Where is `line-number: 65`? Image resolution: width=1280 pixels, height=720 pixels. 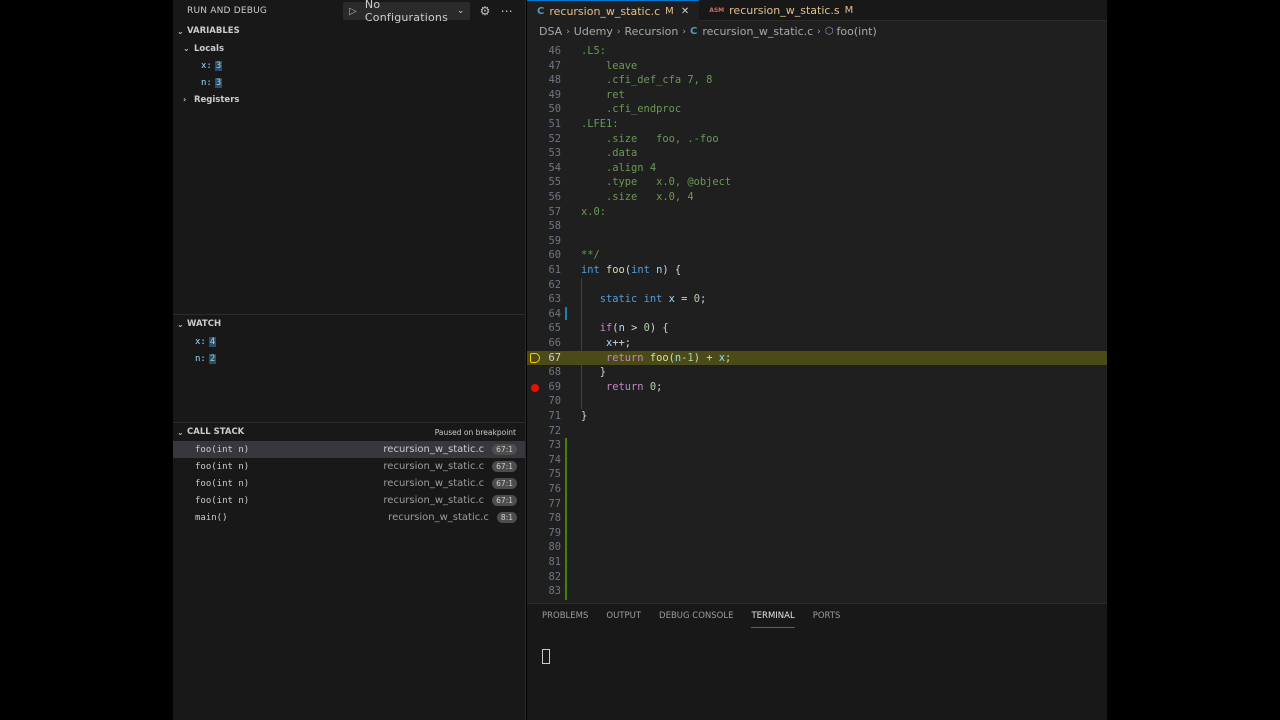 line-number: 65 is located at coordinates (554, 328).